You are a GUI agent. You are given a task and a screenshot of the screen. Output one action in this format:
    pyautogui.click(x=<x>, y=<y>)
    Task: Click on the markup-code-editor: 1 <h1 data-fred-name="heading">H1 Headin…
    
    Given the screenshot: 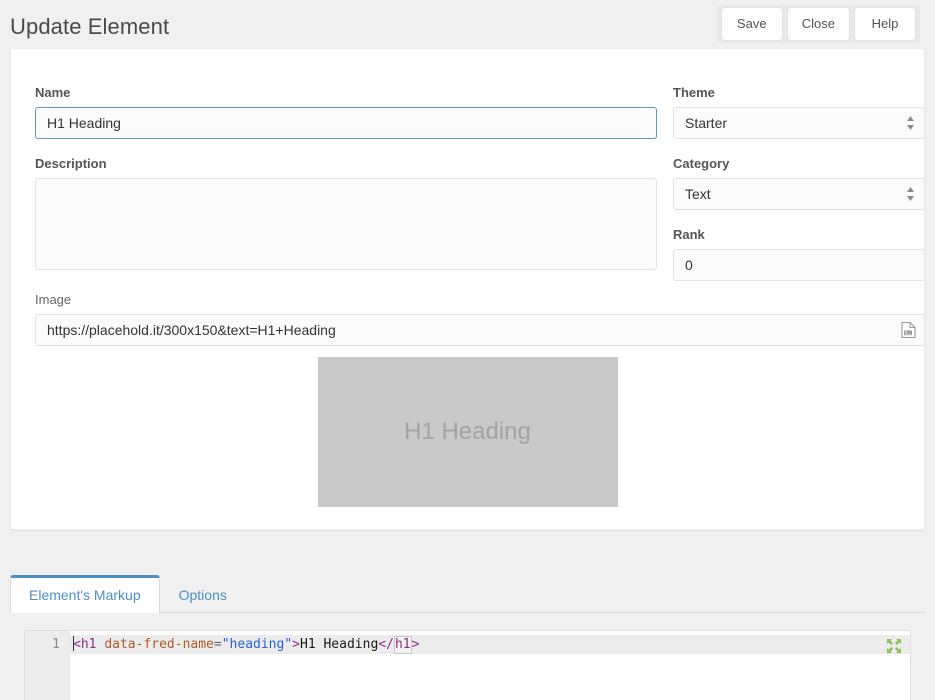 What is the action you would take?
    pyautogui.click(x=467, y=665)
    